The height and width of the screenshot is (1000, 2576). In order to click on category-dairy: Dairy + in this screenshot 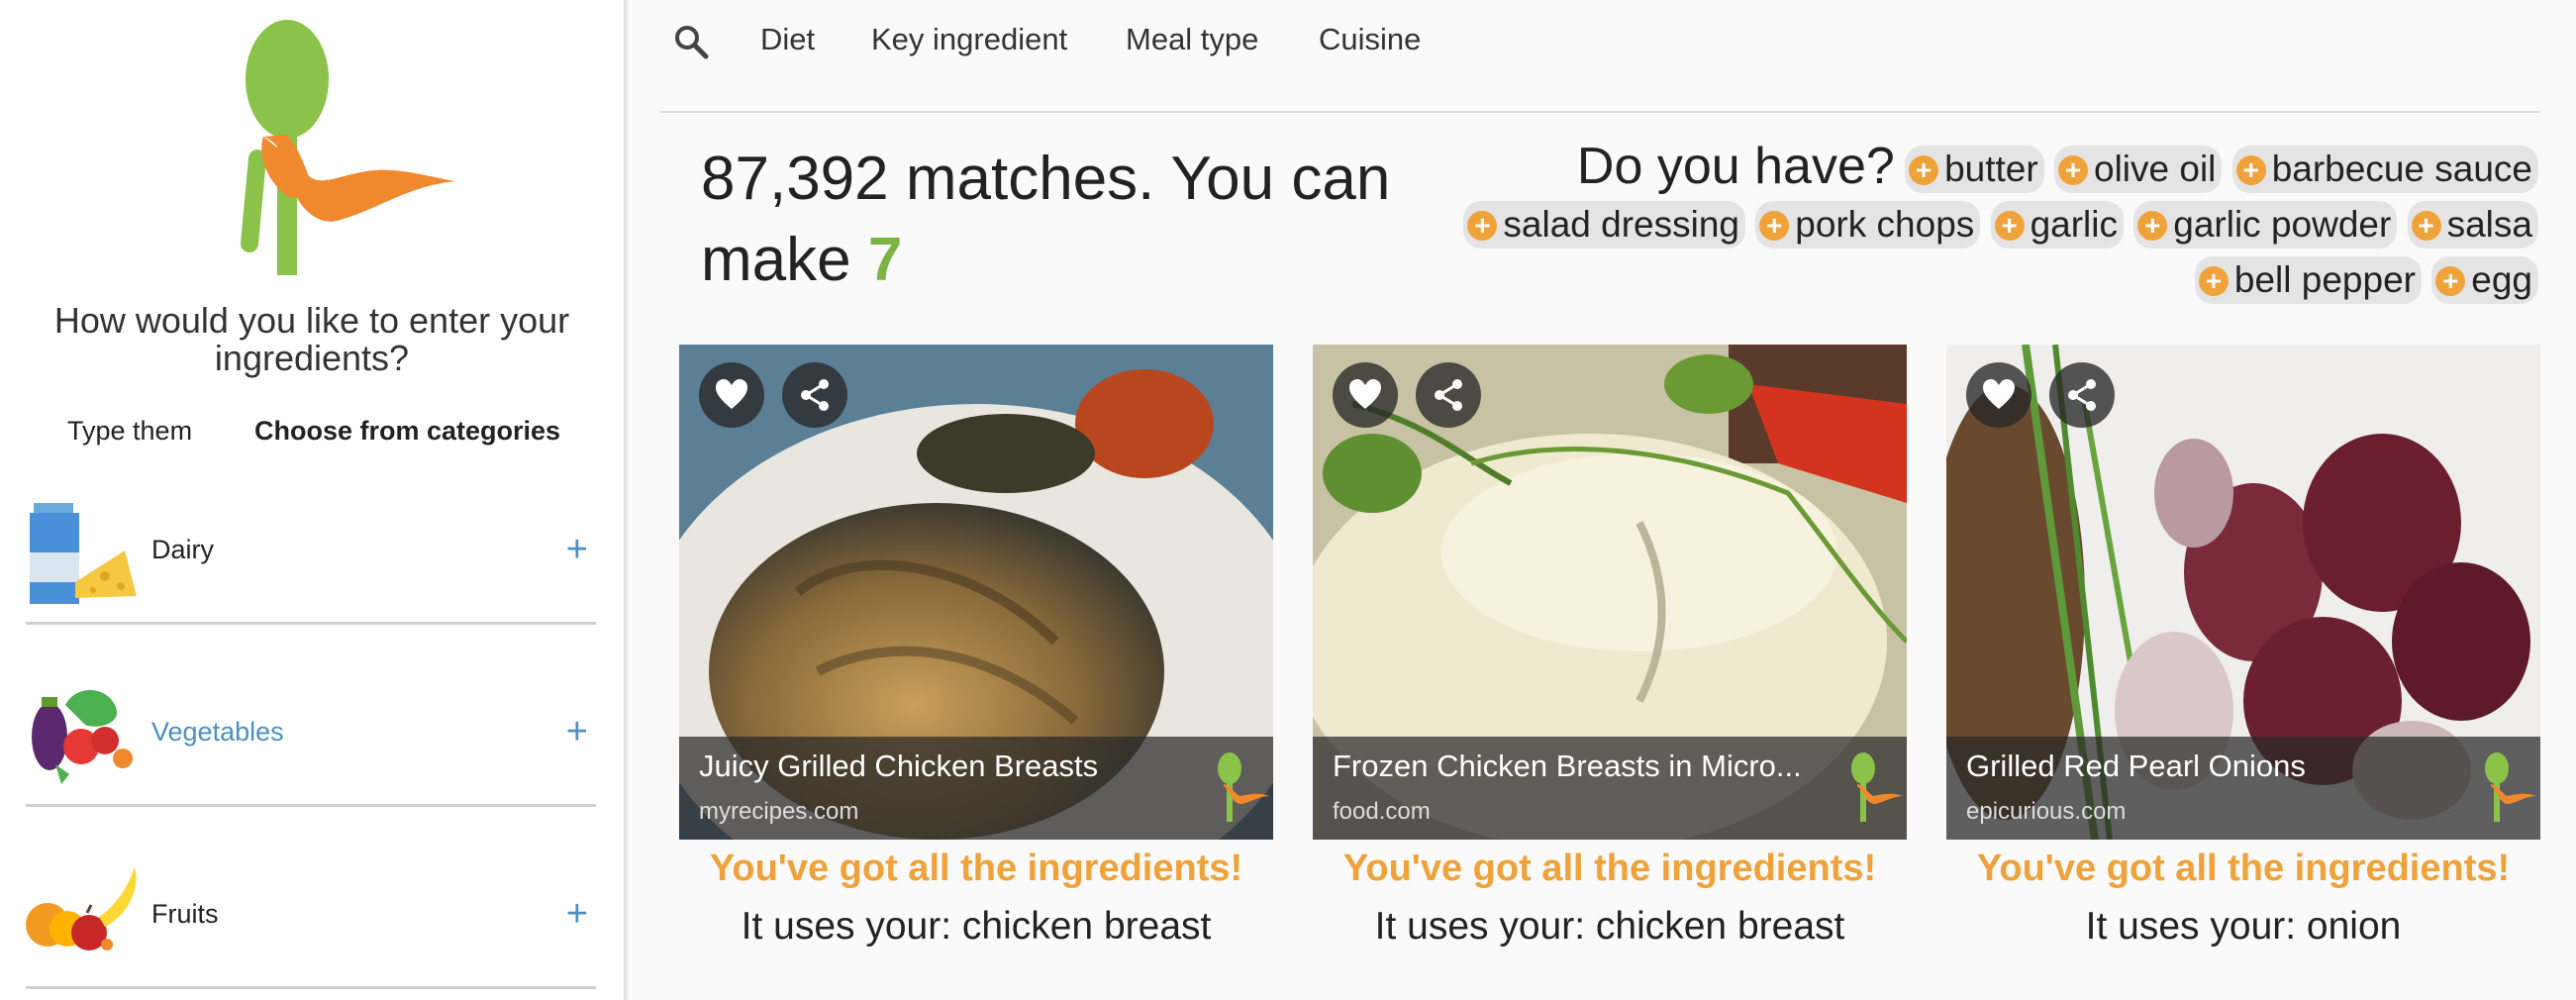, I will do `click(311, 567)`.